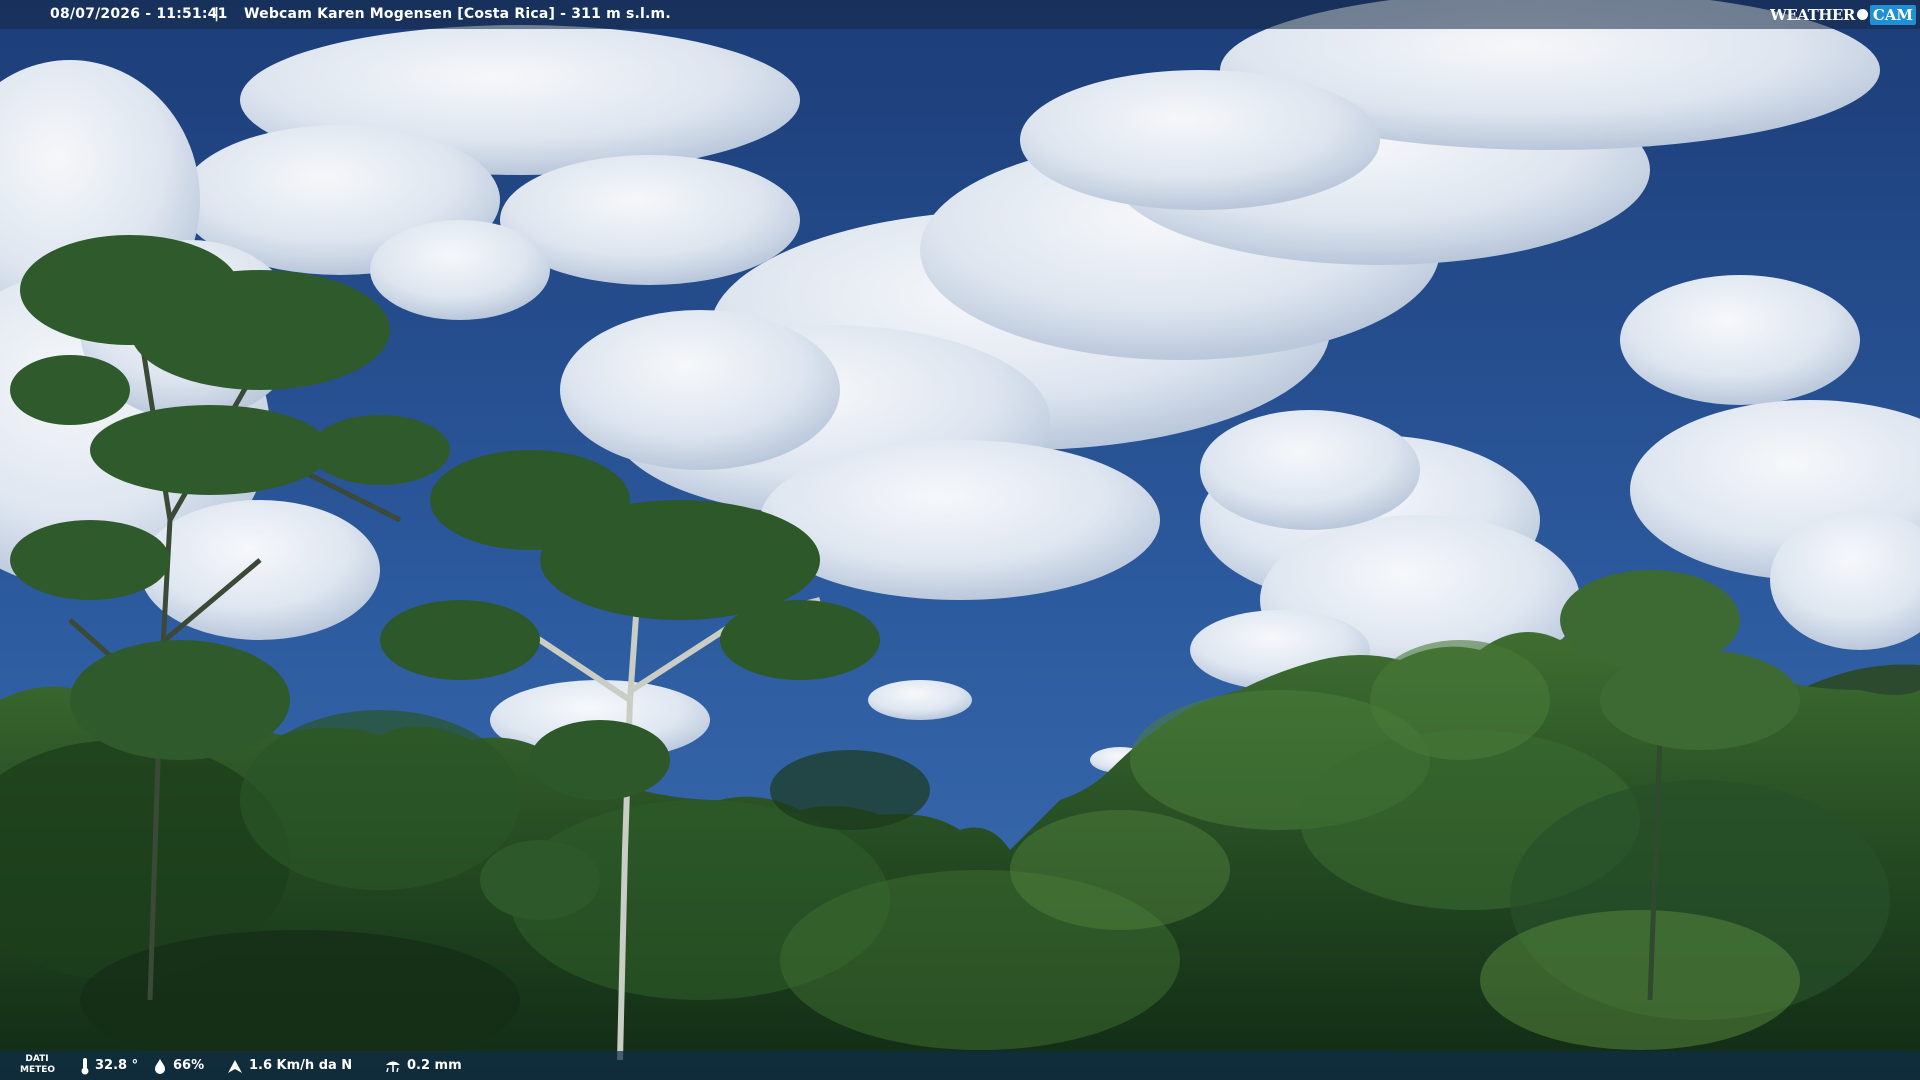 This screenshot has height=1080, width=1920. I want to click on weather-data-label: DATI METEO, so click(38, 1065).